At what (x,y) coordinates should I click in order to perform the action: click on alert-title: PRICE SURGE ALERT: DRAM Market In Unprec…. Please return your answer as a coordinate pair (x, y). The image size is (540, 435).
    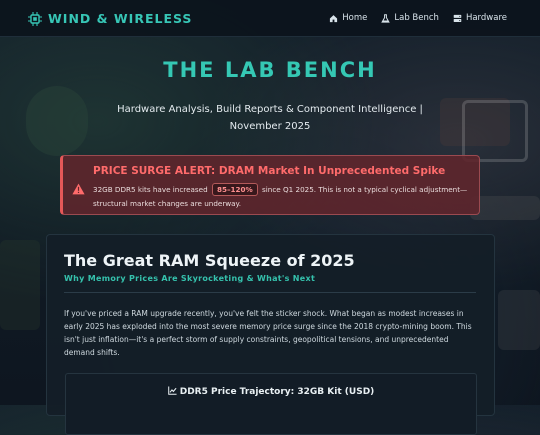
    Looking at the image, I should click on (269, 171).